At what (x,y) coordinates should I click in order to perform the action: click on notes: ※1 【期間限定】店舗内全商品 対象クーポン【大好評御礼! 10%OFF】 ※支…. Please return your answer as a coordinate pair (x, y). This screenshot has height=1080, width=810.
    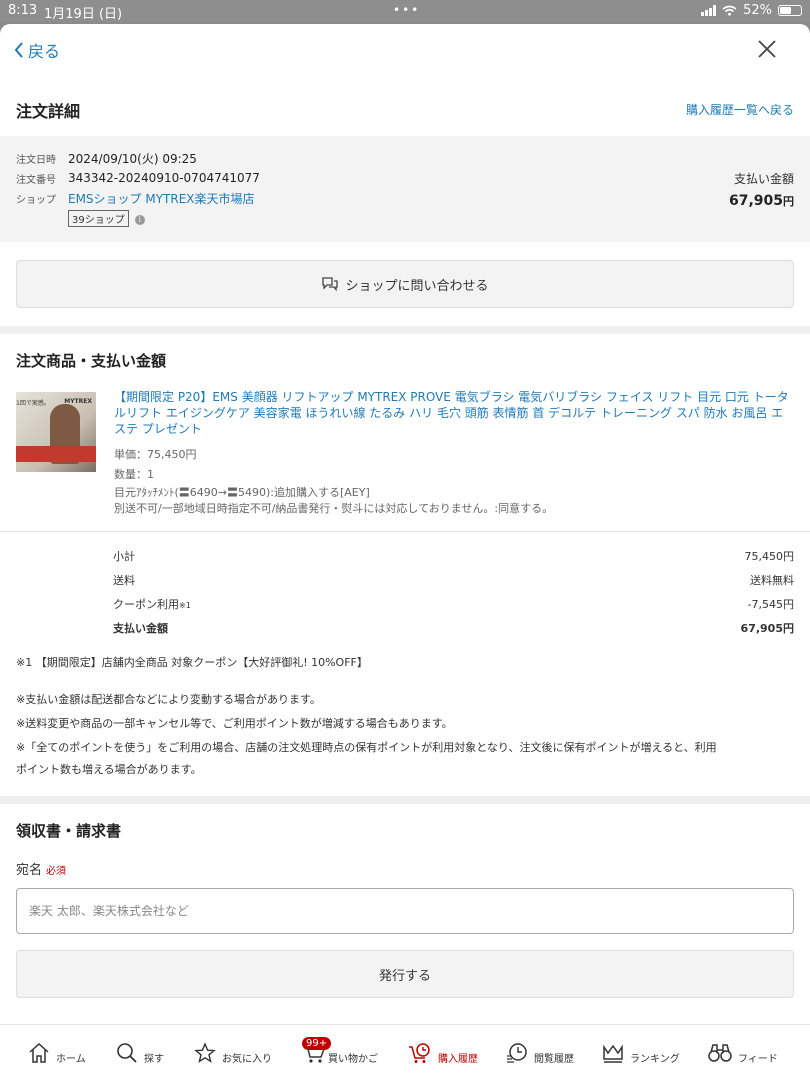
    Looking at the image, I should click on (405, 716).